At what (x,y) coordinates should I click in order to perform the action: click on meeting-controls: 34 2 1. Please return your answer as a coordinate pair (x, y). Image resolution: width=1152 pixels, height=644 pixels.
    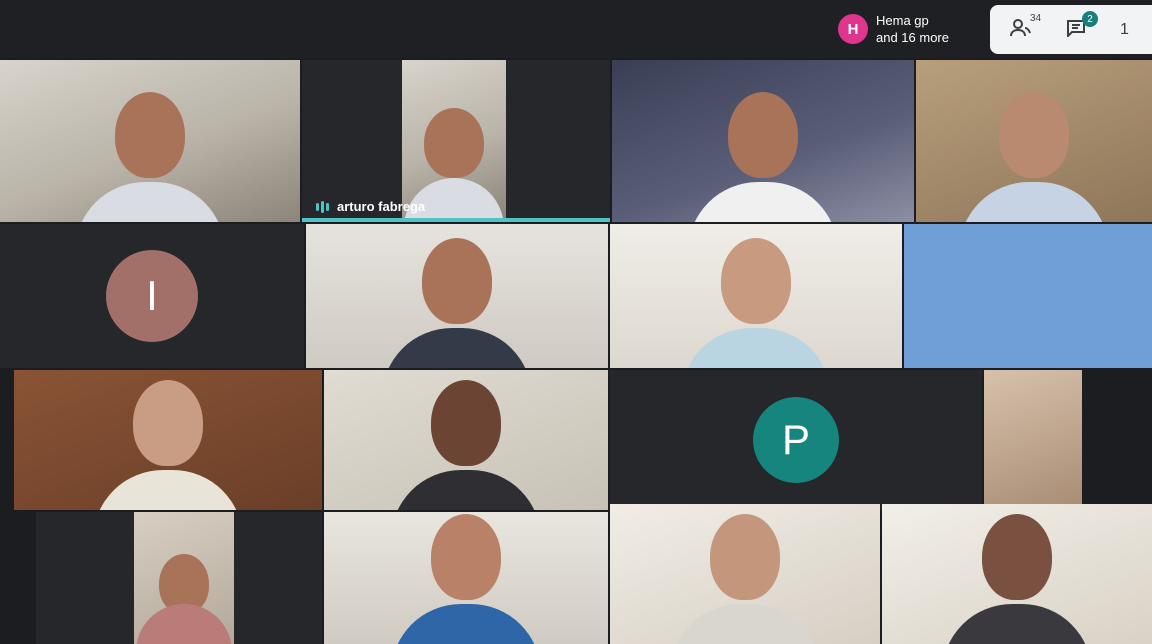
    Looking at the image, I should click on (1071, 29).